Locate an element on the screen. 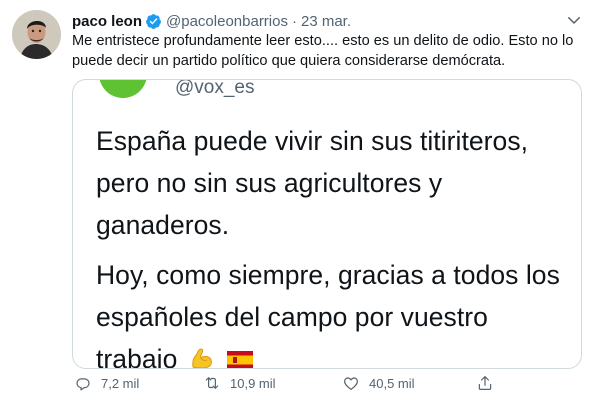 The image size is (596, 409). share-icon is located at coordinates (485, 383).